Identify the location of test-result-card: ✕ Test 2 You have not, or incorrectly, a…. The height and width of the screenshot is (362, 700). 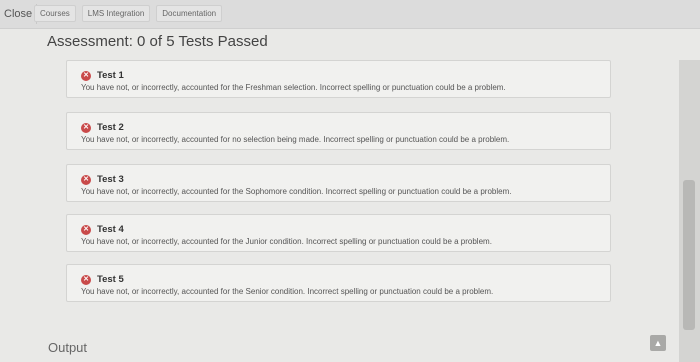
(338, 131).